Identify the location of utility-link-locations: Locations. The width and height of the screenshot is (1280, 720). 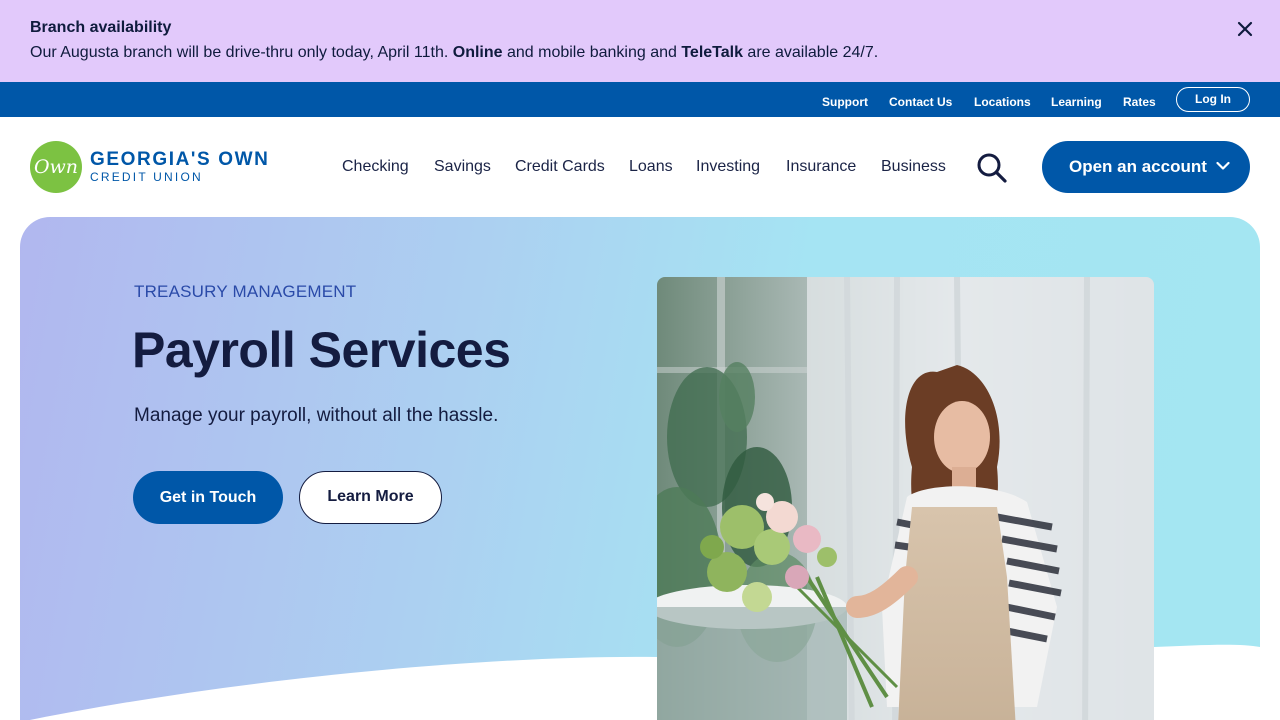
(1002, 102).